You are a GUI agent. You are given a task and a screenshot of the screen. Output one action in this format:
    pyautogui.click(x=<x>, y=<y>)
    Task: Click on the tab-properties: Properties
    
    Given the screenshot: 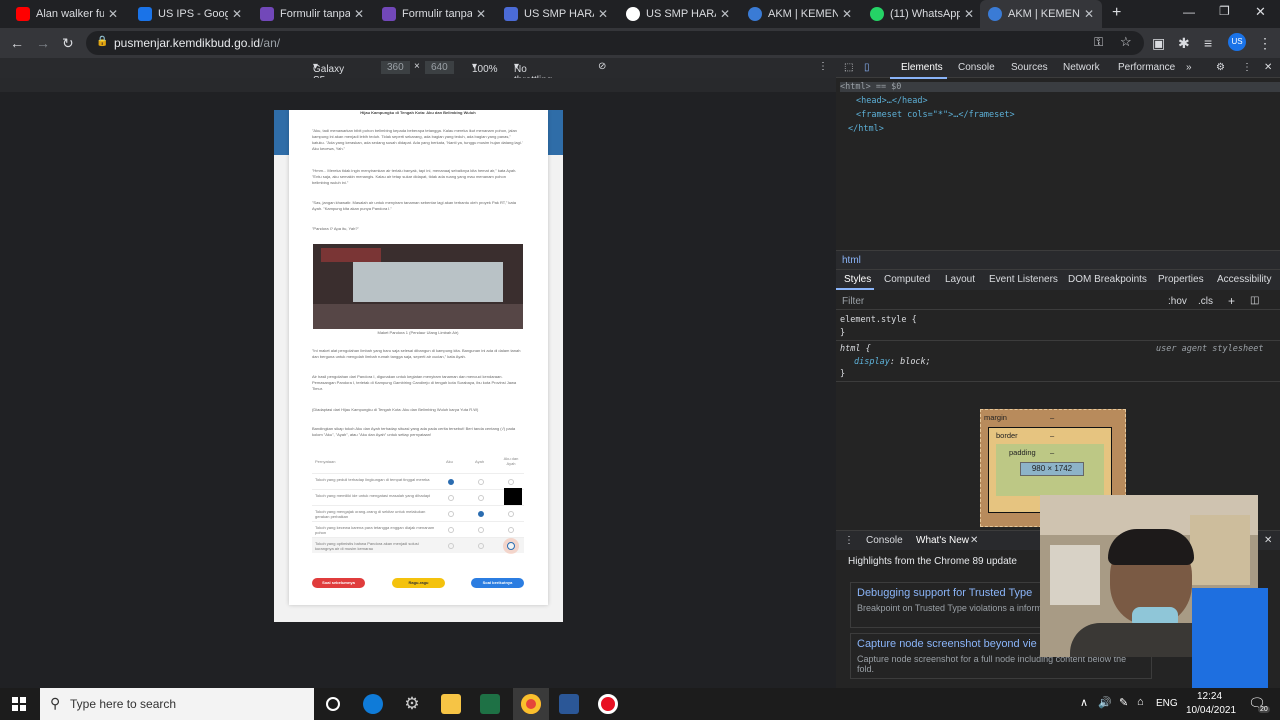 What is the action you would take?
    pyautogui.click(x=1181, y=279)
    